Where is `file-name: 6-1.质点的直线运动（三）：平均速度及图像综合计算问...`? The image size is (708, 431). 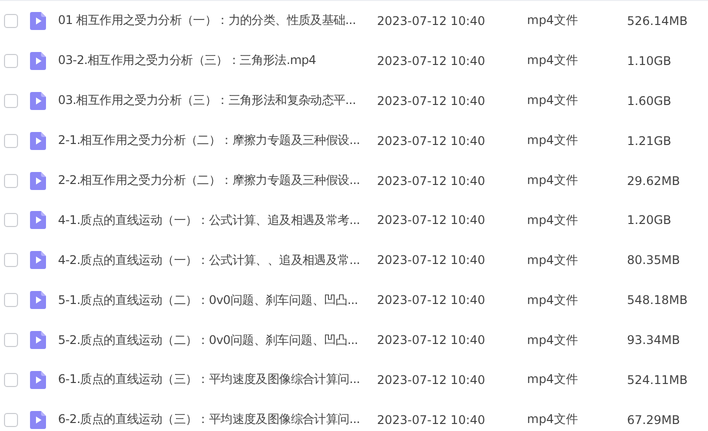
file-name: 6-1.质点的直线运动（三）：平均速度及图像综合计算问... is located at coordinates (217, 379).